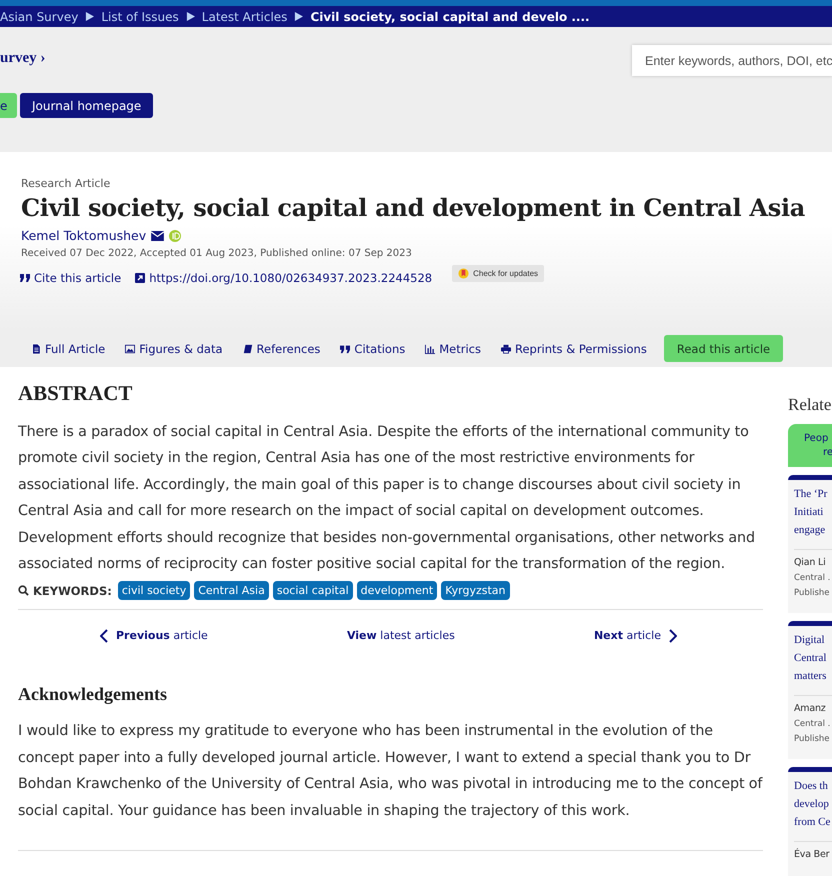 This screenshot has width=832, height=876. What do you see at coordinates (174, 349) in the screenshot?
I see `article-tab: Figures & data` at bounding box center [174, 349].